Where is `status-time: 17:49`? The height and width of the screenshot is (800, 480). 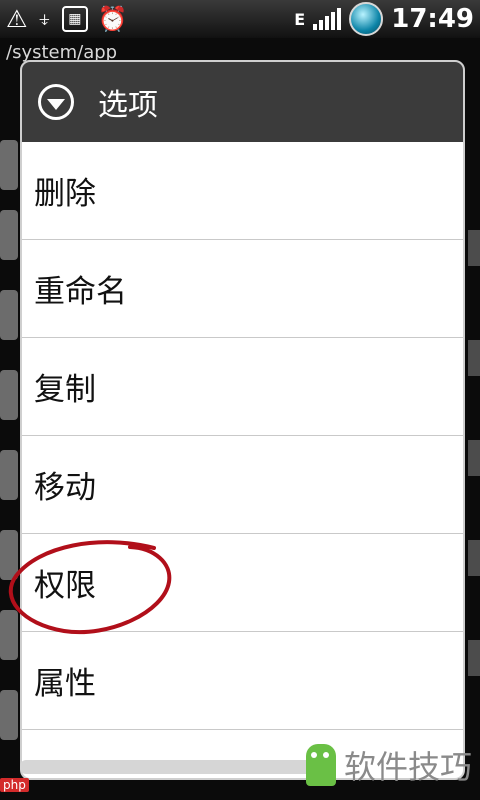 status-time: 17:49 is located at coordinates (432, 19).